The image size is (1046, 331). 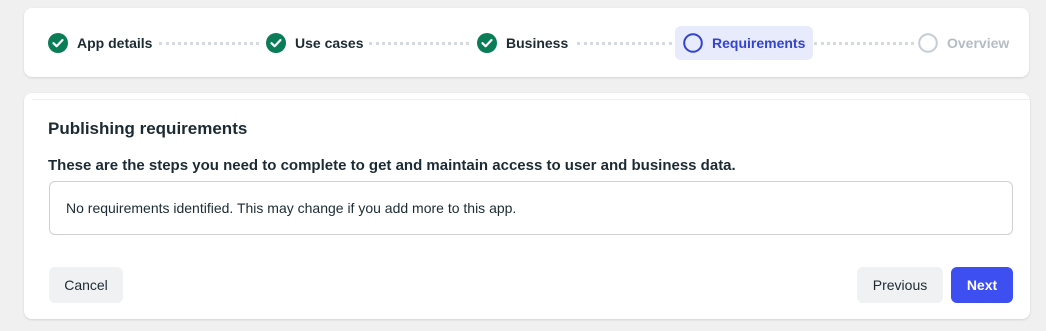 What do you see at coordinates (329, 43) in the screenshot?
I see `step-label: Use cases` at bounding box center [329, 43].